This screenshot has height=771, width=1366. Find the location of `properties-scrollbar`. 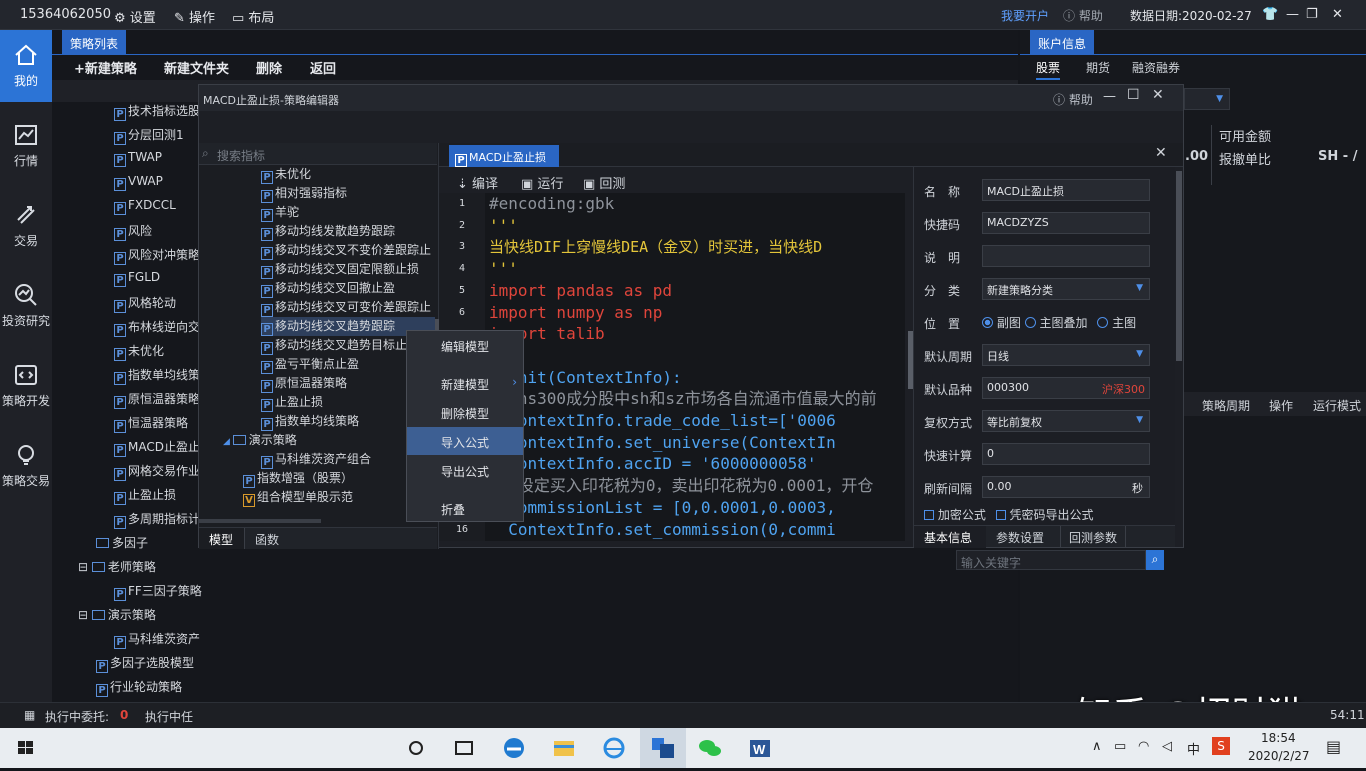

properties-scrollbar is located at coordinates (1179, 266).